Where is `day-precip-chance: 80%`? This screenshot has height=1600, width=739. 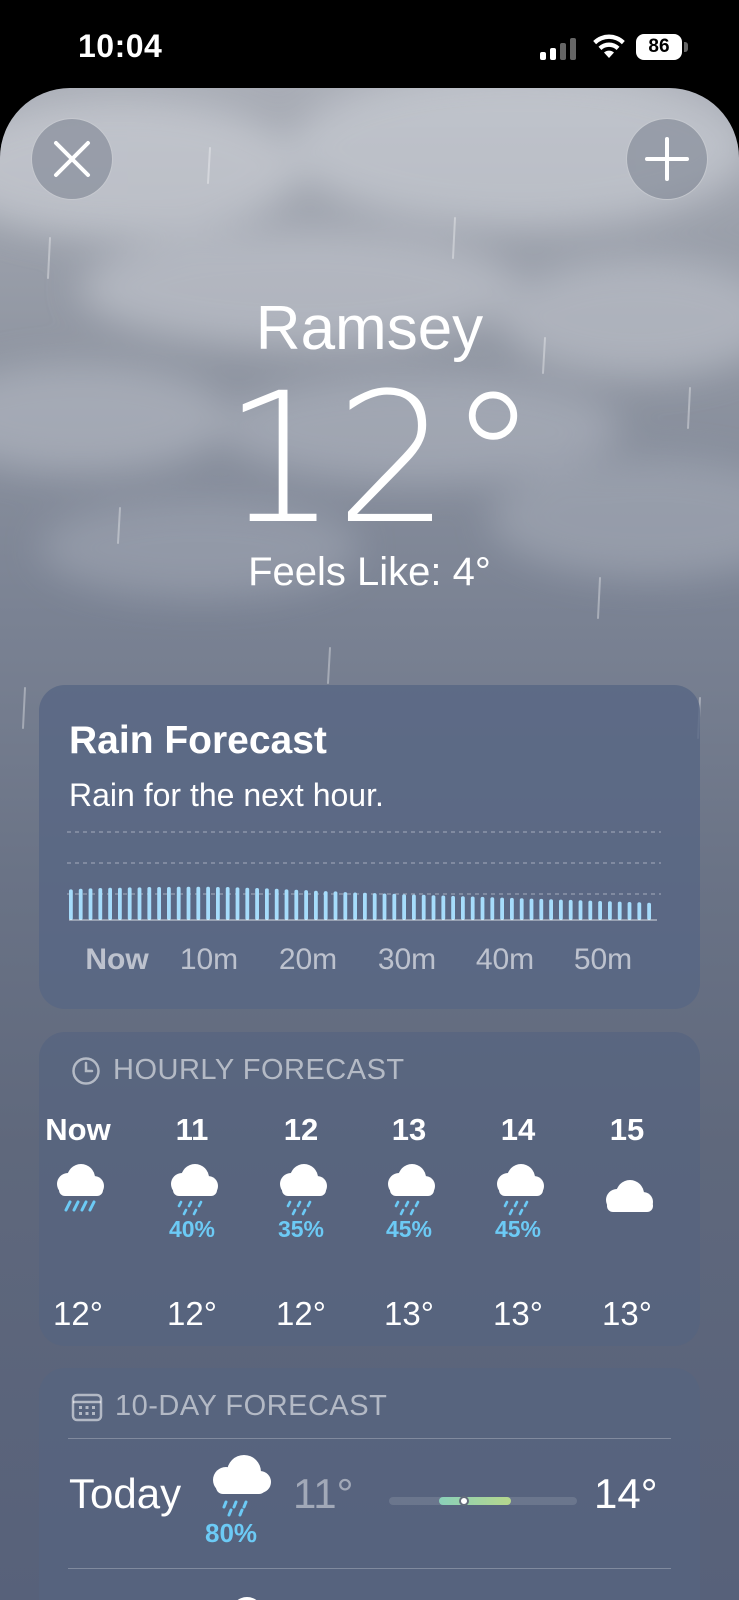
day-precip-chance: 80% is located at coordinates (231, 1533).